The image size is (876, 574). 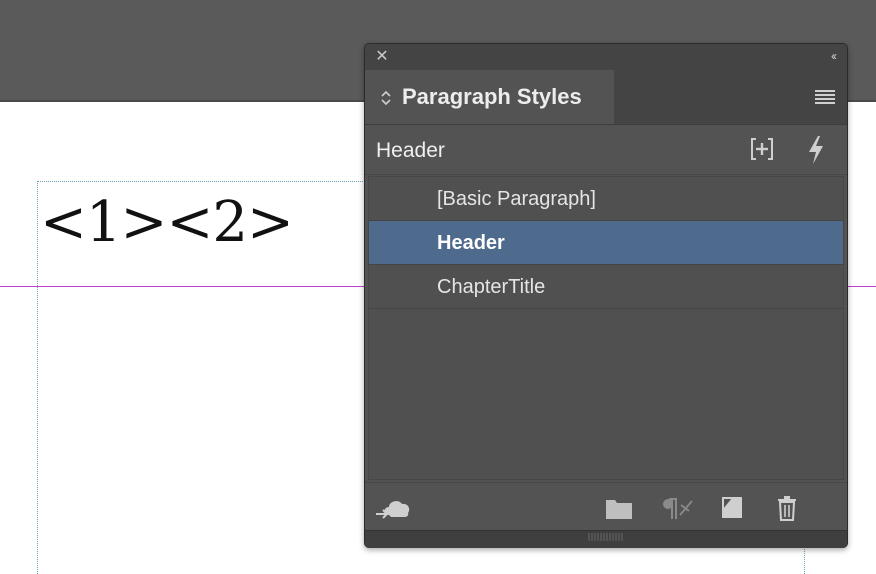 What do you see at coordinates (606, 199) in the screenshot?
I see `style-item-basic-paragraph: [Basic Paragraph]` at bounding box center [606, 199].